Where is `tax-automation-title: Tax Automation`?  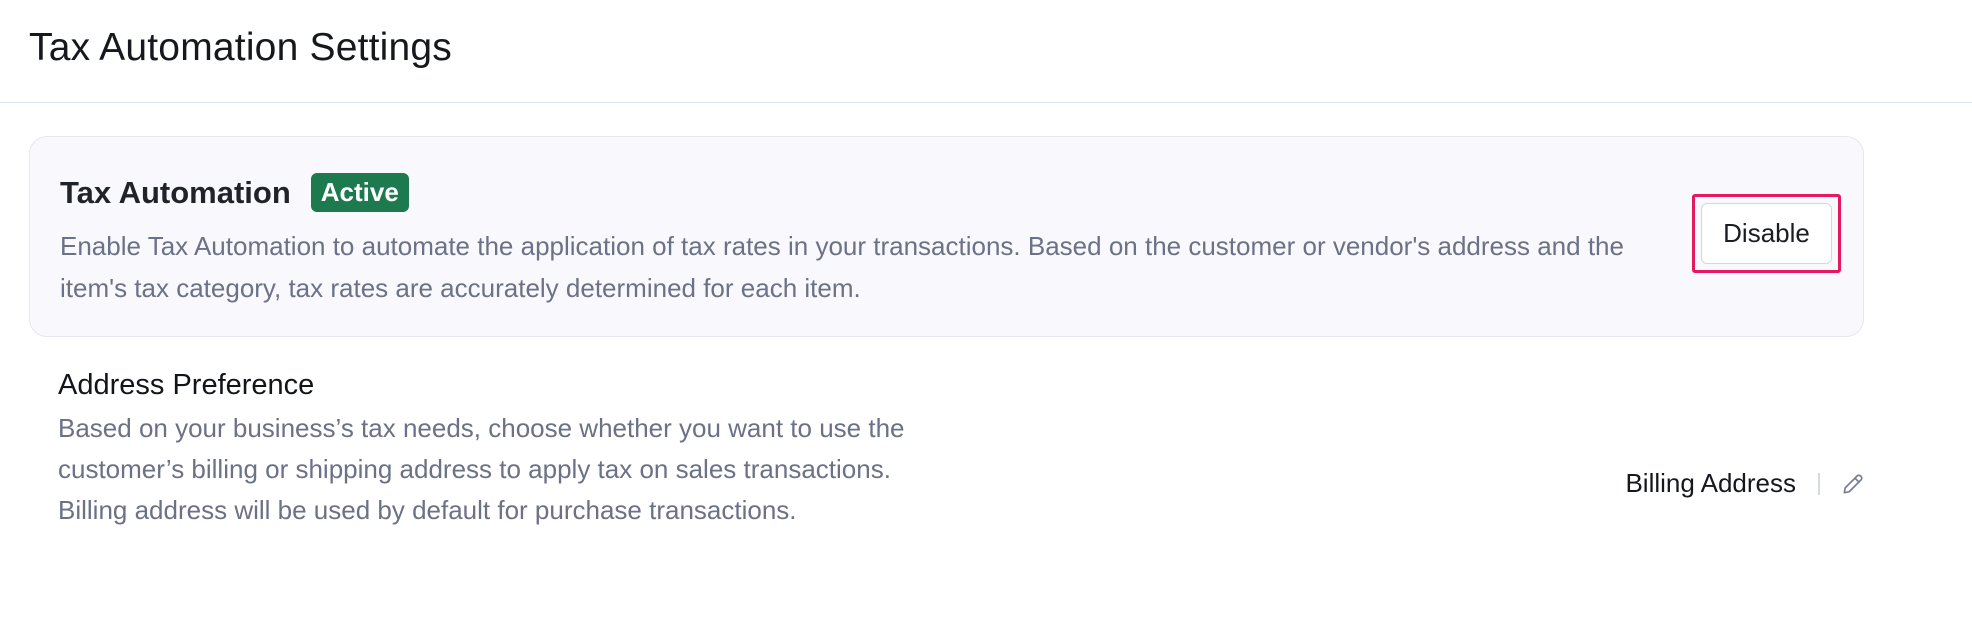 tax-automation-title: Tax Automation is located at coordinates (175, 192).